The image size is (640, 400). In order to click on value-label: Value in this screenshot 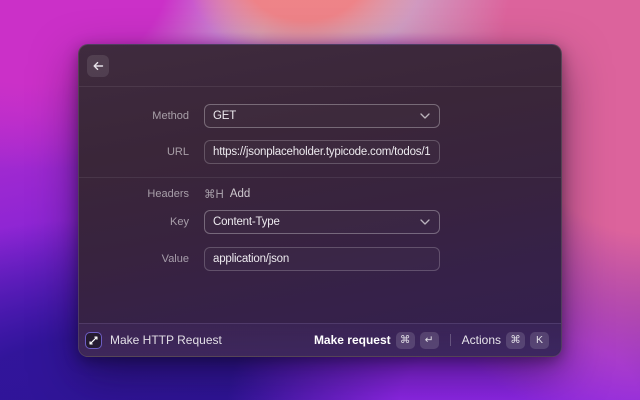, I will do `click(175, 259)`.